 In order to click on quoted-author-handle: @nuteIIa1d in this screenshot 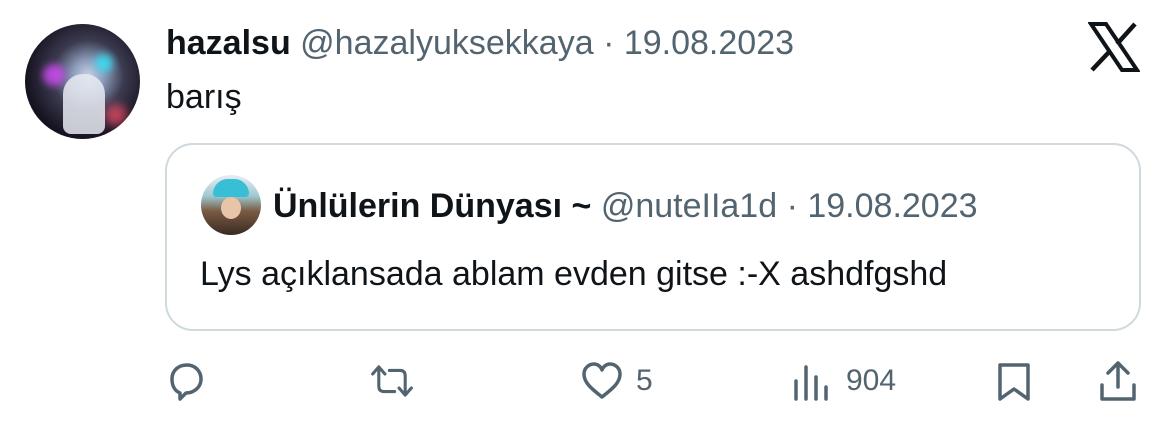, I will do `click(689, 206)`.